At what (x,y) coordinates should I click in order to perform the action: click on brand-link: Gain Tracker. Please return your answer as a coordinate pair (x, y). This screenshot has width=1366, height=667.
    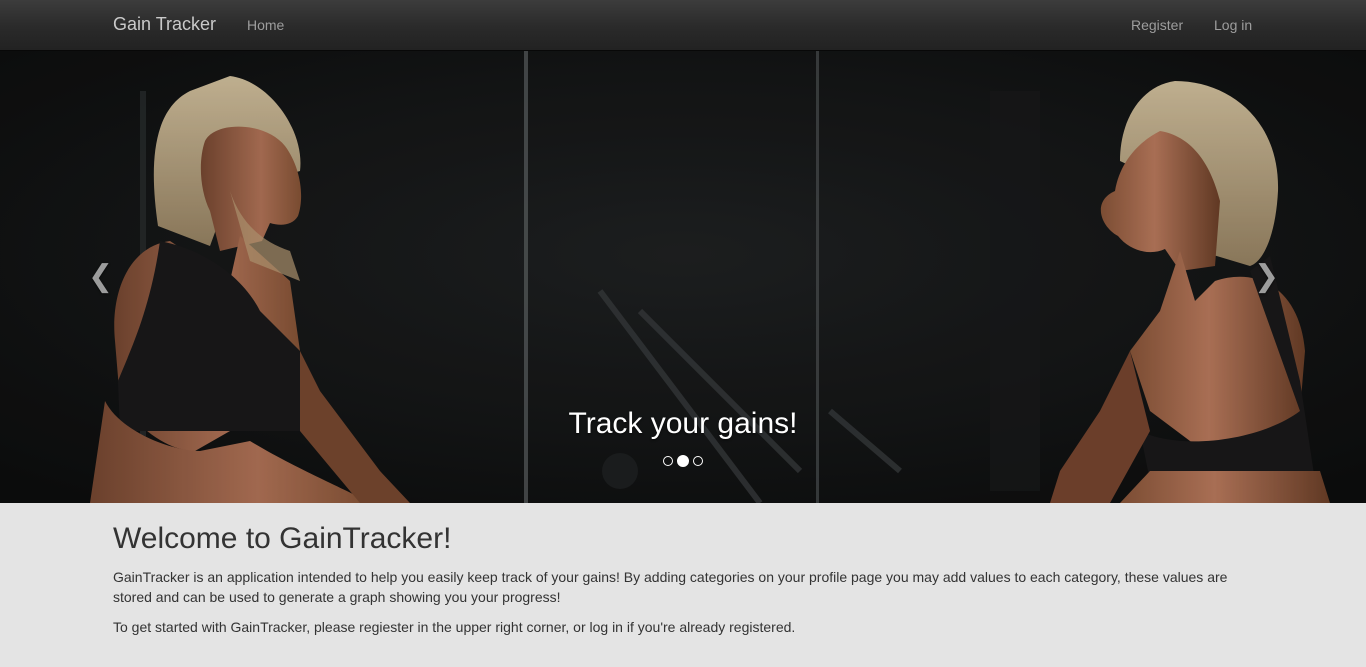
    Looking at the image, I should click on (164, 24).